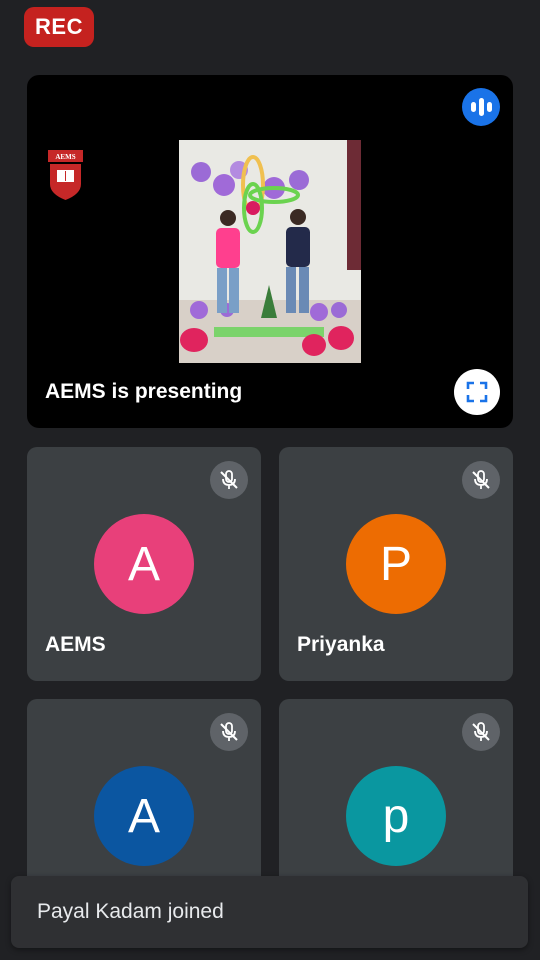  Describe the element at coordinates (65, 175) in the screenshot. I see `school-logo: AEMS` at that location.